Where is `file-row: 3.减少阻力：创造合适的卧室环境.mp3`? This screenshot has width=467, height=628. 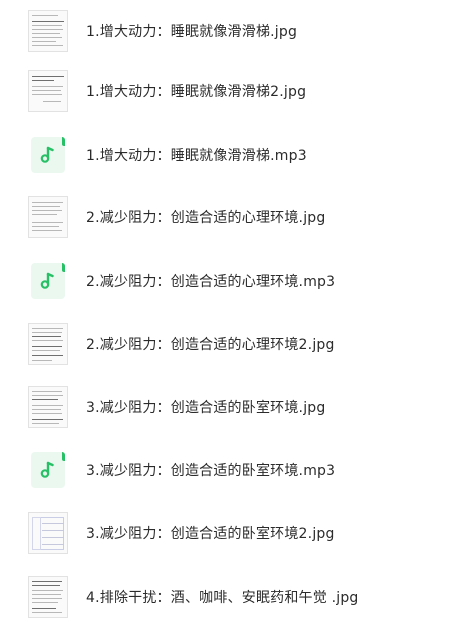 file-row: 3.减少阻力：创造合适的卧室环境.mp3 is located at coordinates (233, 470).